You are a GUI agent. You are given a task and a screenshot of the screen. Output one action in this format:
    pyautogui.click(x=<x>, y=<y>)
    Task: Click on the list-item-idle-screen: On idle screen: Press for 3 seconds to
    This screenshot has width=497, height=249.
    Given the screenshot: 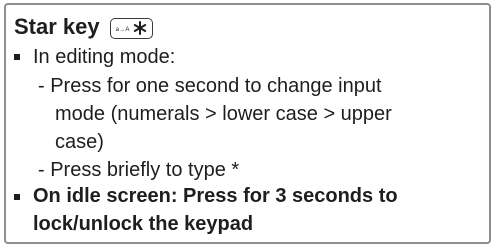 What is the action you would take?
    pyautogui.click(x=215, y=196)
    